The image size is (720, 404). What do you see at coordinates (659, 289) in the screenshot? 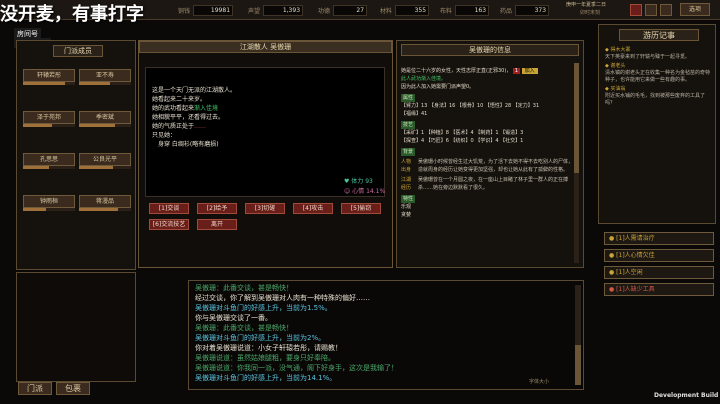
I see `quest-item: ● [1]人缺少工具` at bounding box center [659, 289].